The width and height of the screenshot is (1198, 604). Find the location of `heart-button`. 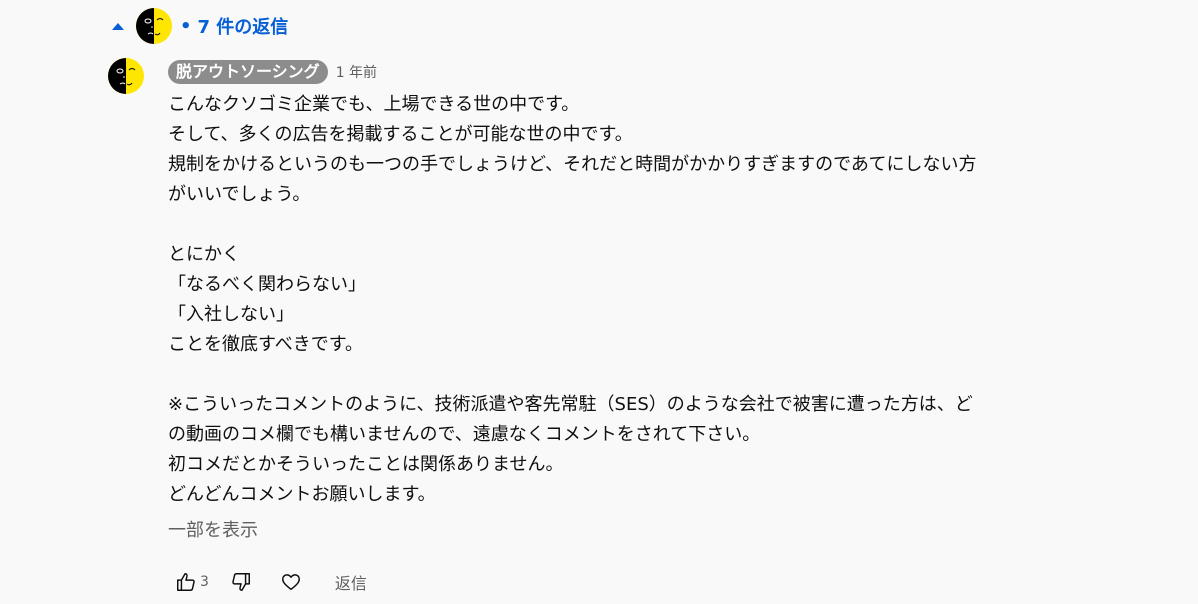

heart-button is located at coordinates (291, 582).